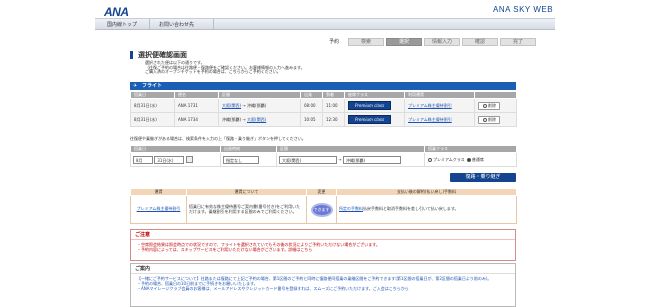 The height and width of the screenshot is (307, 650). What do you see at coordinates (213, 72) in the screenshot?
I see `intro-line: ご購入済のオープンチケットを予約の場合は、こちらからご予約ください。` at bounding box center [213, 72].